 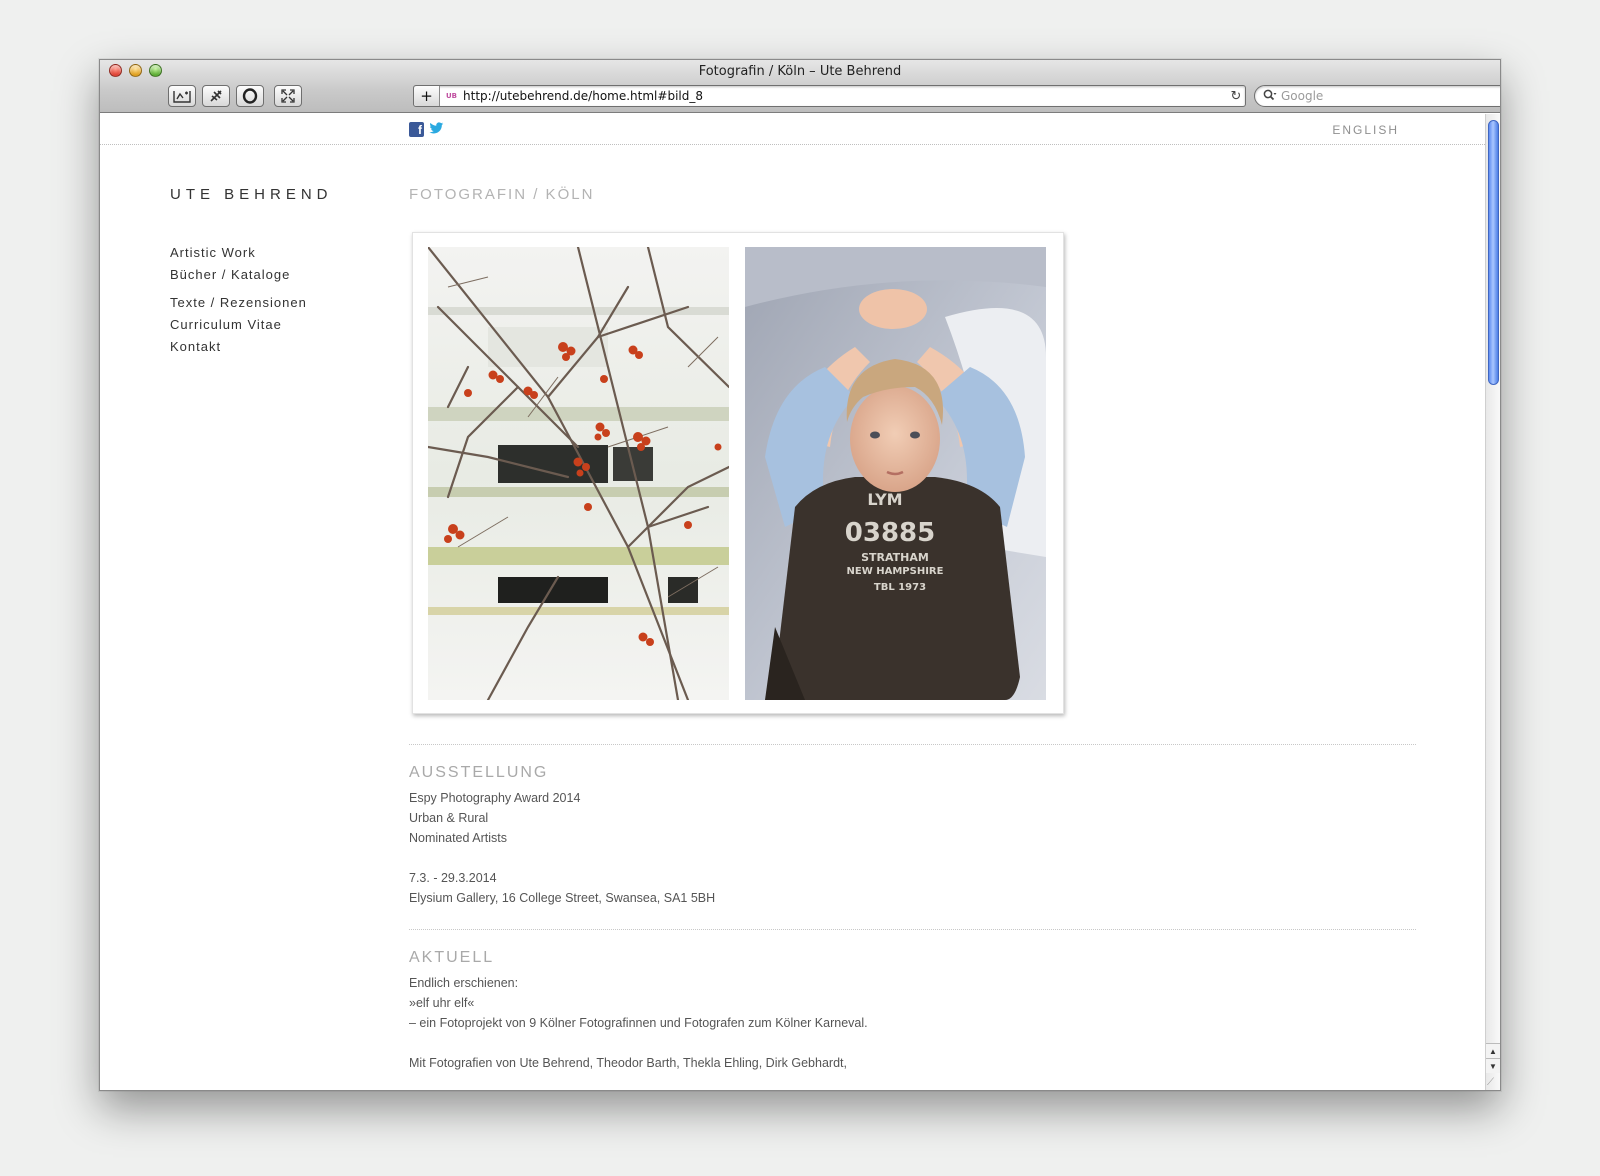 What do you see at coordinates (578, 473) in the screenshot?
I see `photo-branches-berries` at bounding box center [578, 473].